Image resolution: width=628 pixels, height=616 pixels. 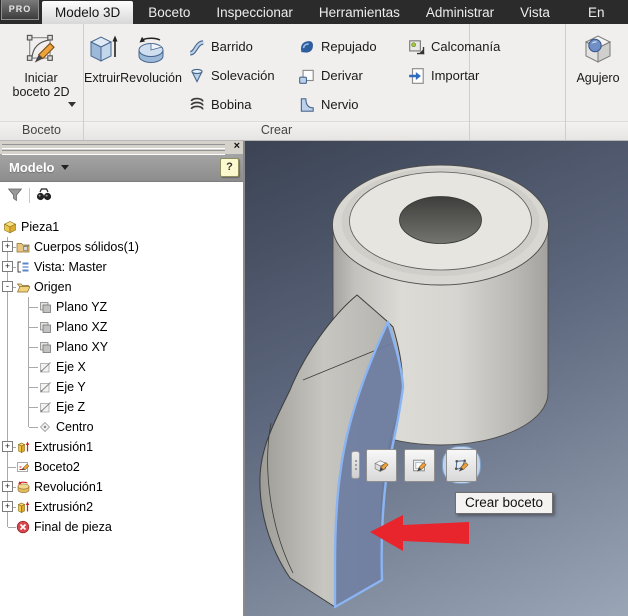 I want to click on ribbon-button-iniciar-boceto-2d: Iniciar boceto 2D, so click(x=41, y=72).